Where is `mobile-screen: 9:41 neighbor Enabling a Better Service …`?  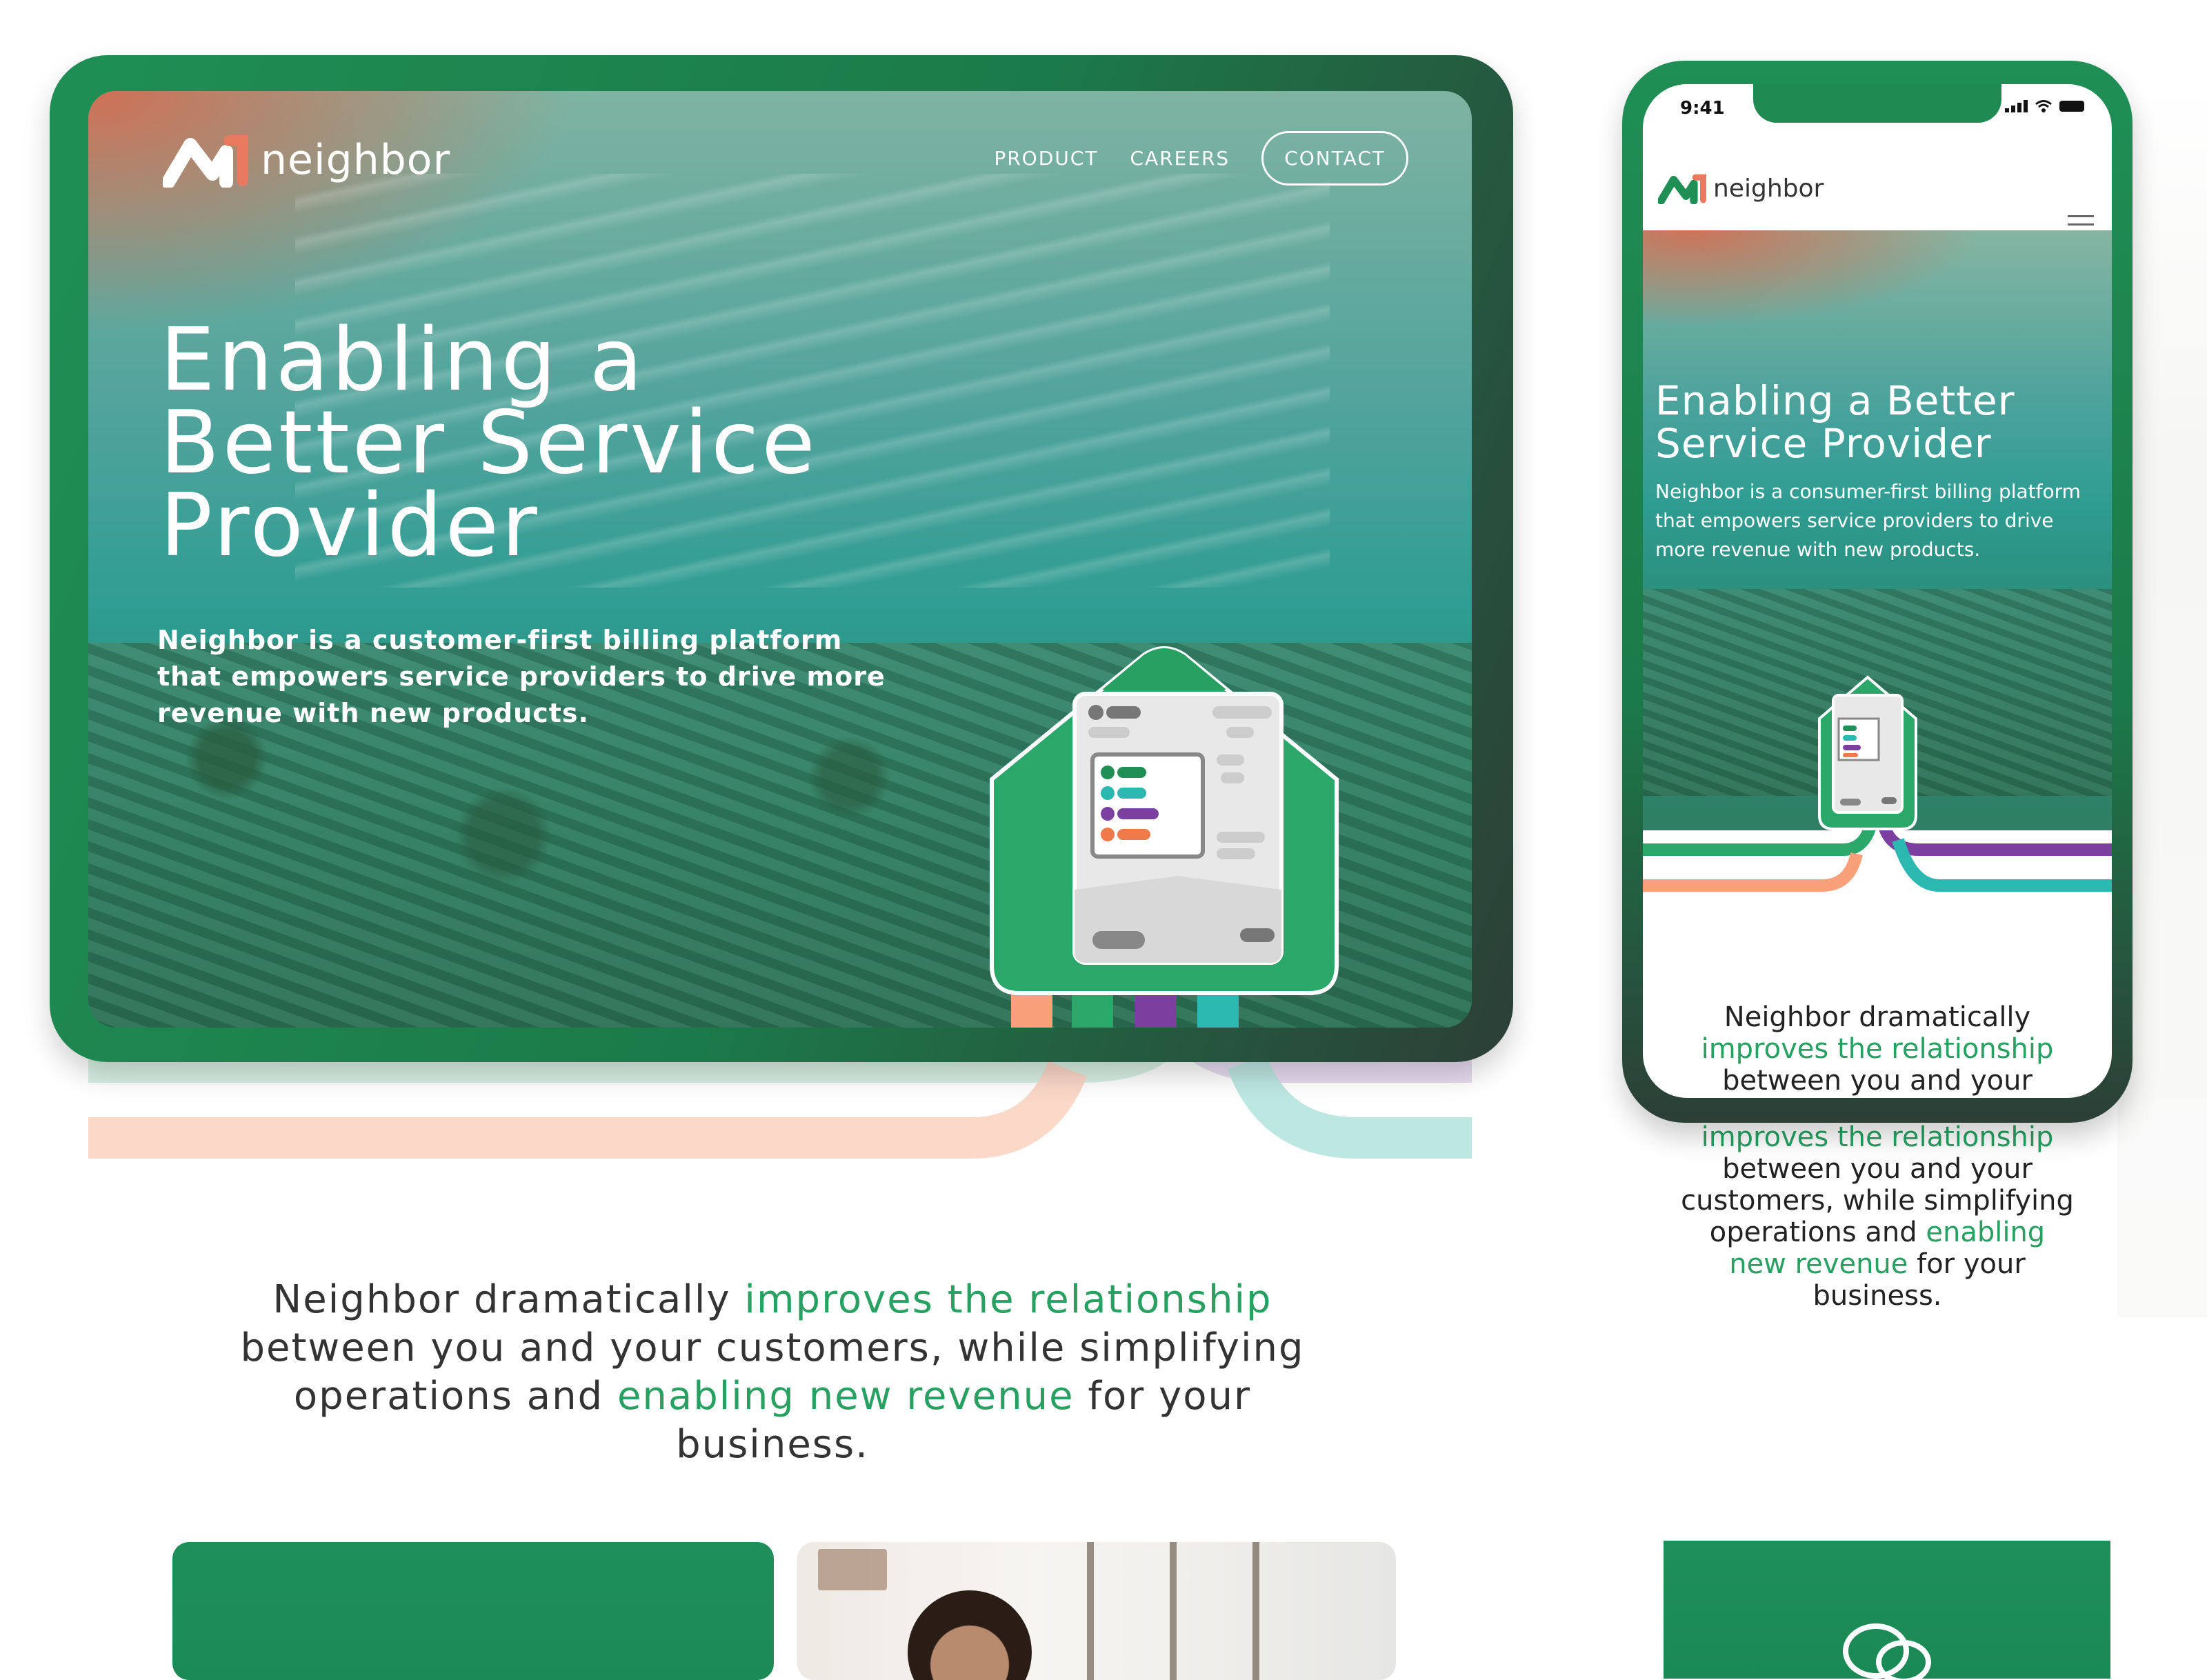
mobile-screen: 9:41 neighbor Enabling a Better Service … is located at coordinates (1878, 591).